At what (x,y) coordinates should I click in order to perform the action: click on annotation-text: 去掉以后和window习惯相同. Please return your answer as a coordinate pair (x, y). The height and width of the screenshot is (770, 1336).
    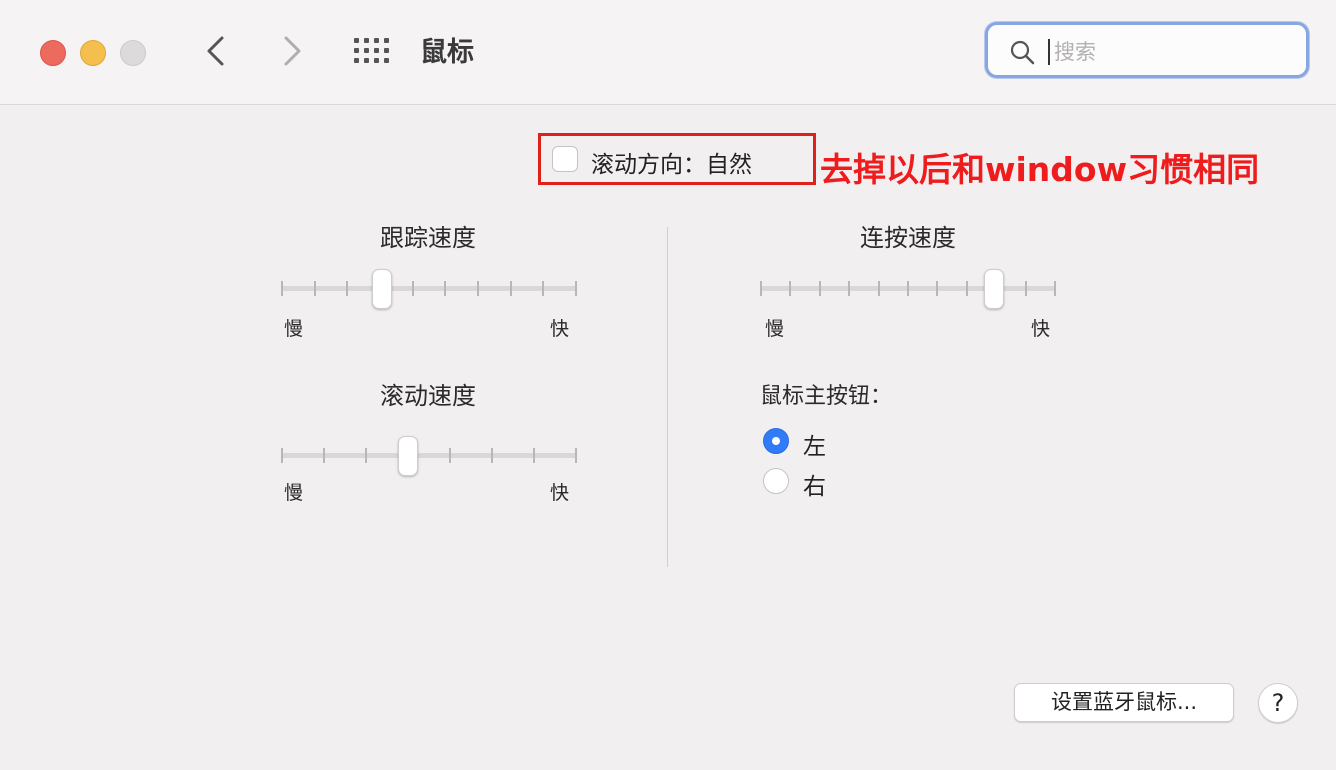
    Looking at the image, I should click on (1040, 169).